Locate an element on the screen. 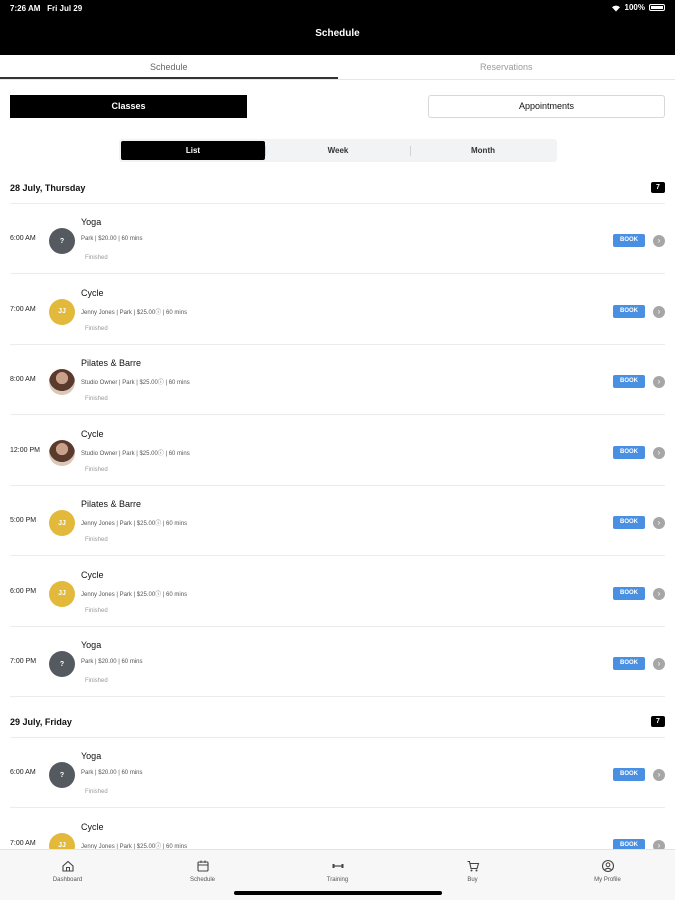  day-header: 29 July, Friday 7 is located at coordinates (337, 722).